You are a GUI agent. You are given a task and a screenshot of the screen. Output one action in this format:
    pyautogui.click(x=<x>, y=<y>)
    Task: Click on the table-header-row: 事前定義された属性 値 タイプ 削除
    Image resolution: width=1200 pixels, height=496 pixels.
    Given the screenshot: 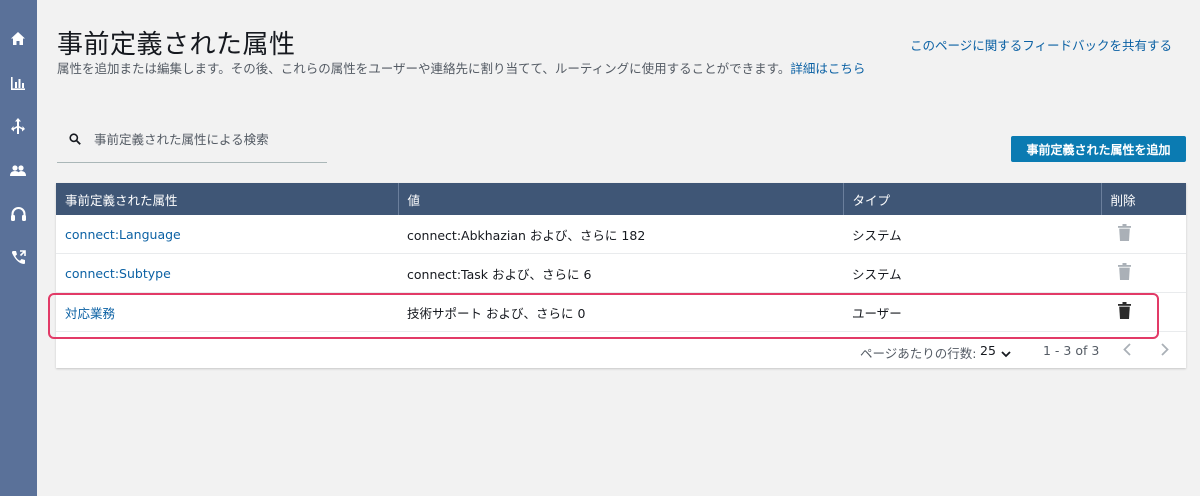 What is the action you would take?
    pyautogui.click(x=621, y=199)
    